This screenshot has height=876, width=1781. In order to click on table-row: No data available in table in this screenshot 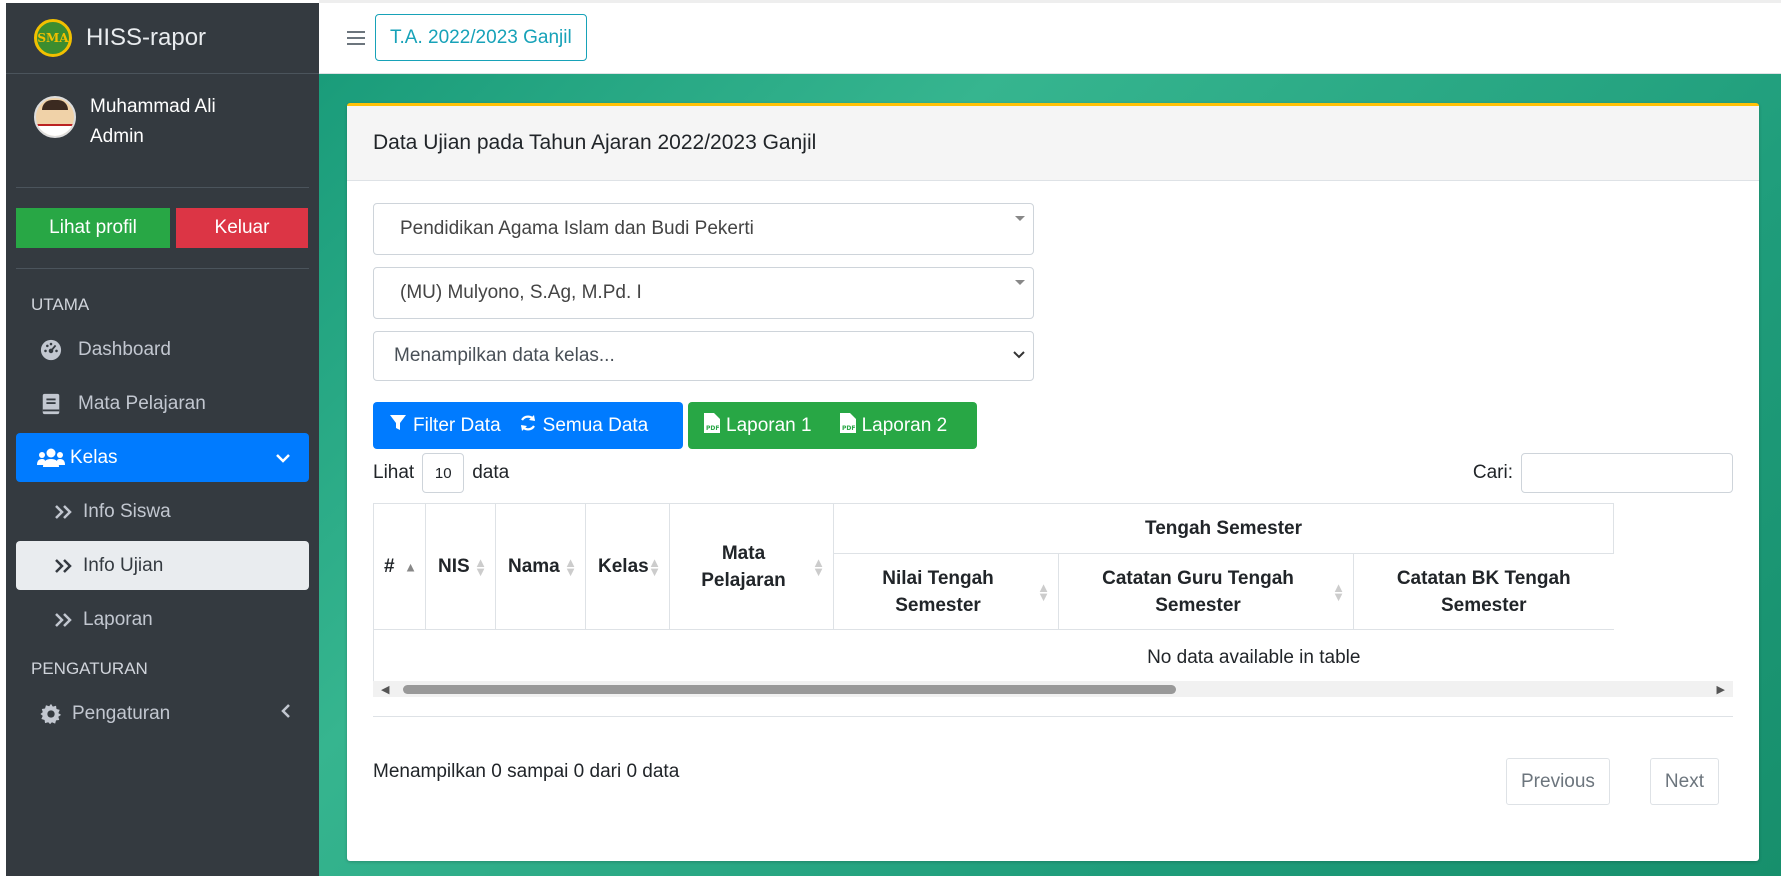, I will do `click(993, 657)`.